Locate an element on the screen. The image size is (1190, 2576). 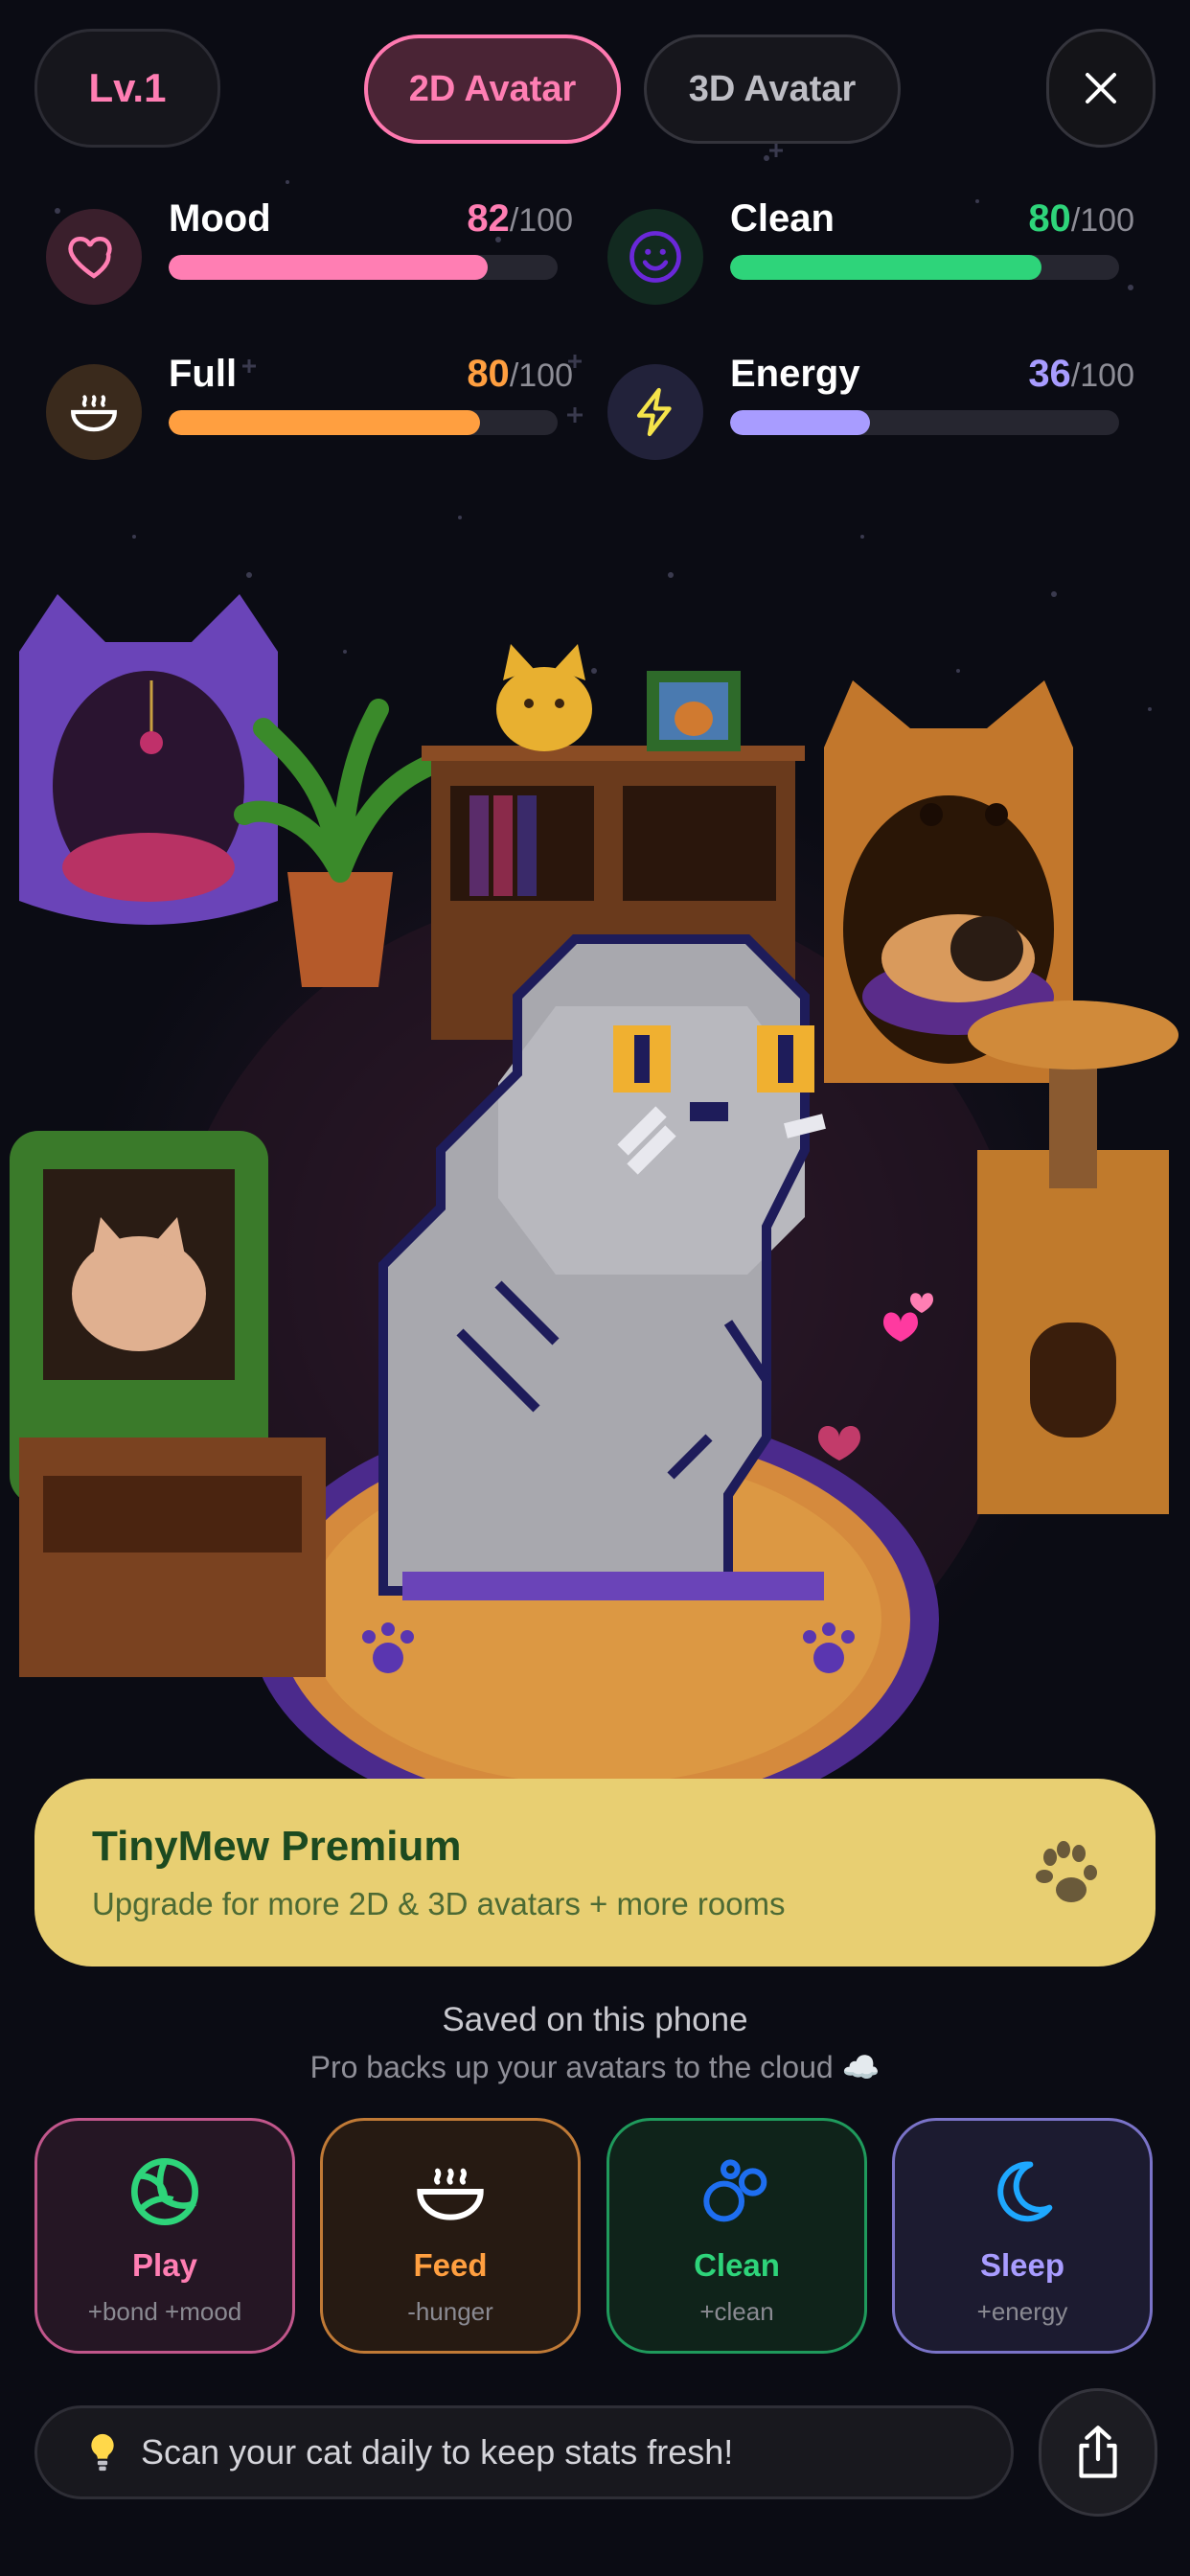
tab-2d-avatar: 2D Avatar is located at coordinates (493, 89).